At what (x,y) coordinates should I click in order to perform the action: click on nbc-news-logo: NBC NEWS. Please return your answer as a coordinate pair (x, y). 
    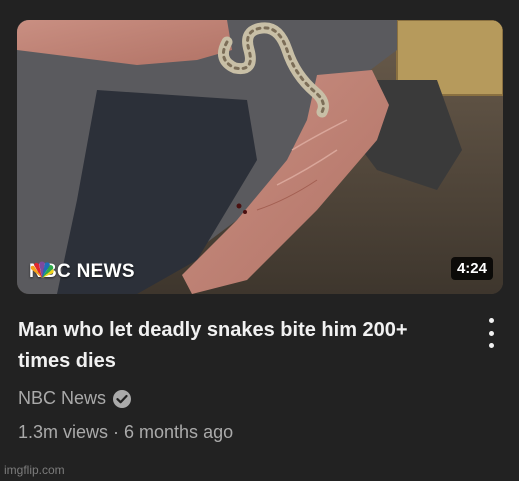
    Looking at the image, I should click on (82, 272).